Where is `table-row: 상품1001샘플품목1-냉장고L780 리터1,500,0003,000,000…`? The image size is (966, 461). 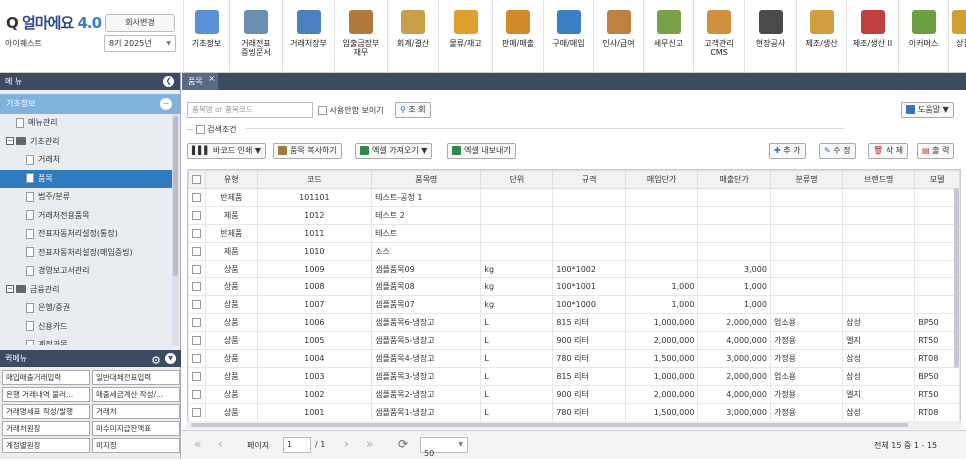 table-row: 상품1001샘플품목1-냉장고L780 리터1,500,0003,000,000… is located at coordinates (574, 412).